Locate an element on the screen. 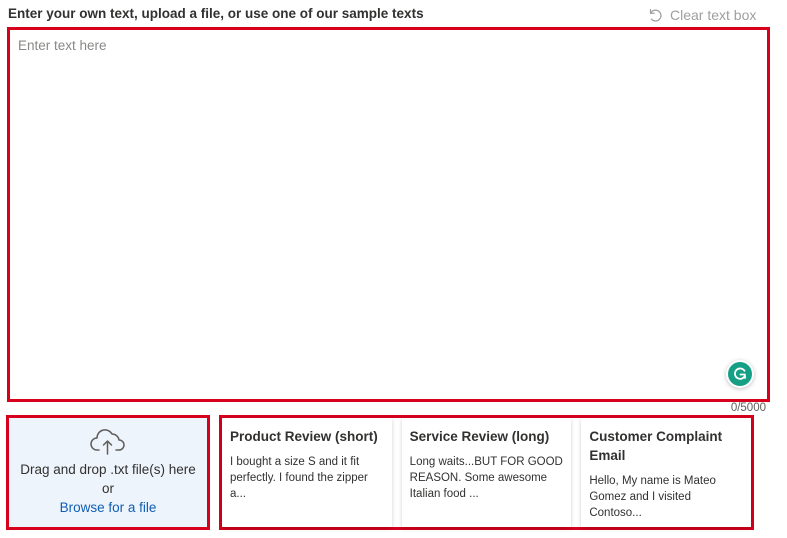 The height and width of the screenshot is (538, 787). grammarly-icon is located at coordinates (740, 374).